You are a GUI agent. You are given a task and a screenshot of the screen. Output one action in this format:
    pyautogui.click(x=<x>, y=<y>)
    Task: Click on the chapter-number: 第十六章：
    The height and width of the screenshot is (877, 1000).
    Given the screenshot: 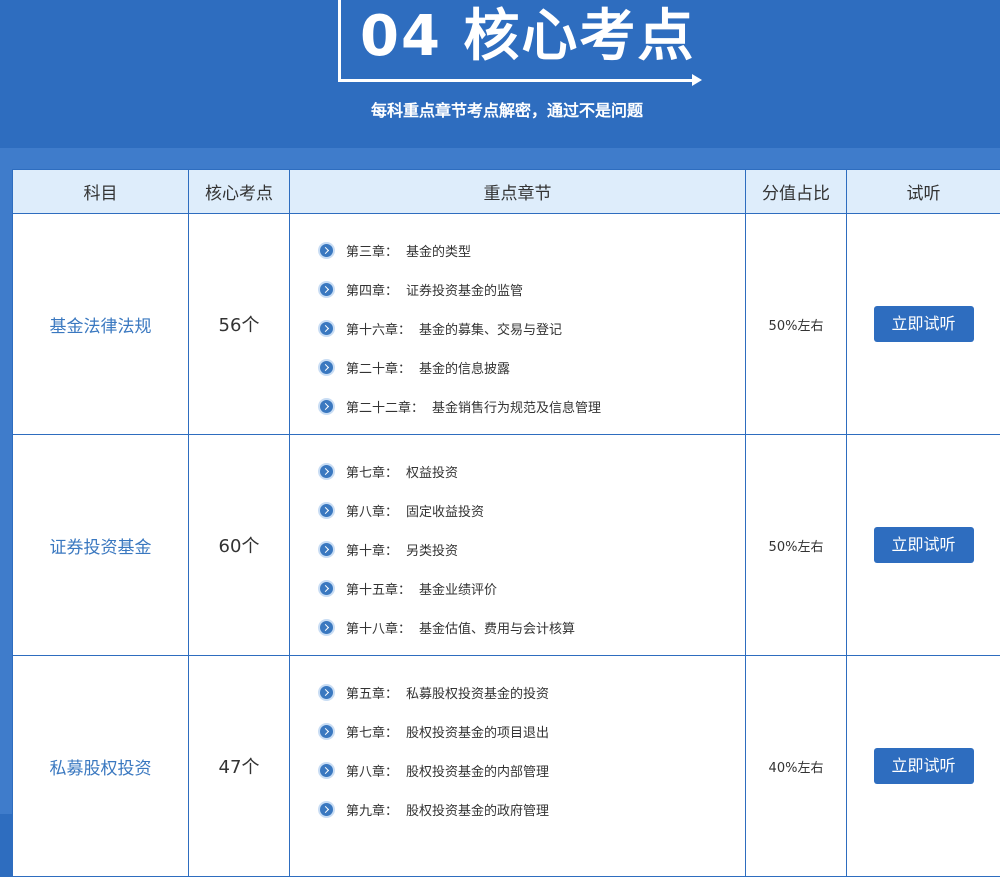 What is the action you would take?
    pyautogui.click(x=378, y=328)
    